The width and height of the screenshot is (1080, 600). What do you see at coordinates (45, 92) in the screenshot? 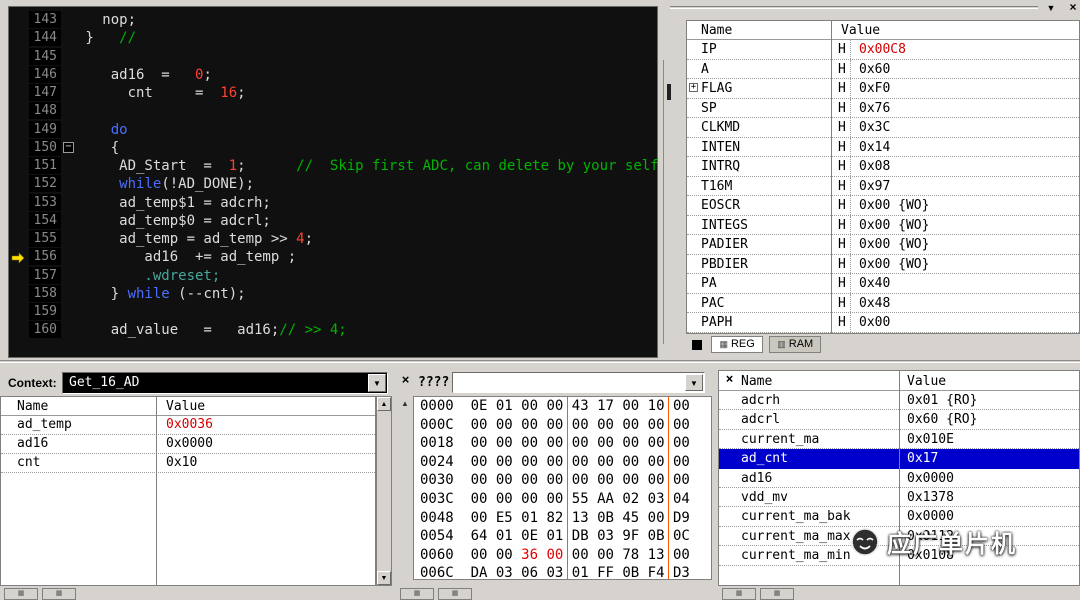
I see `line-number: 147` at bounding box center [45, 92].